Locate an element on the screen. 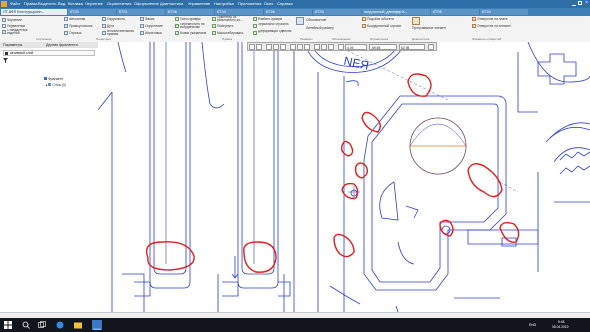 The height and width of the screenshot is (332, 590). chamfer-icon is located at coordinates (142, 19).